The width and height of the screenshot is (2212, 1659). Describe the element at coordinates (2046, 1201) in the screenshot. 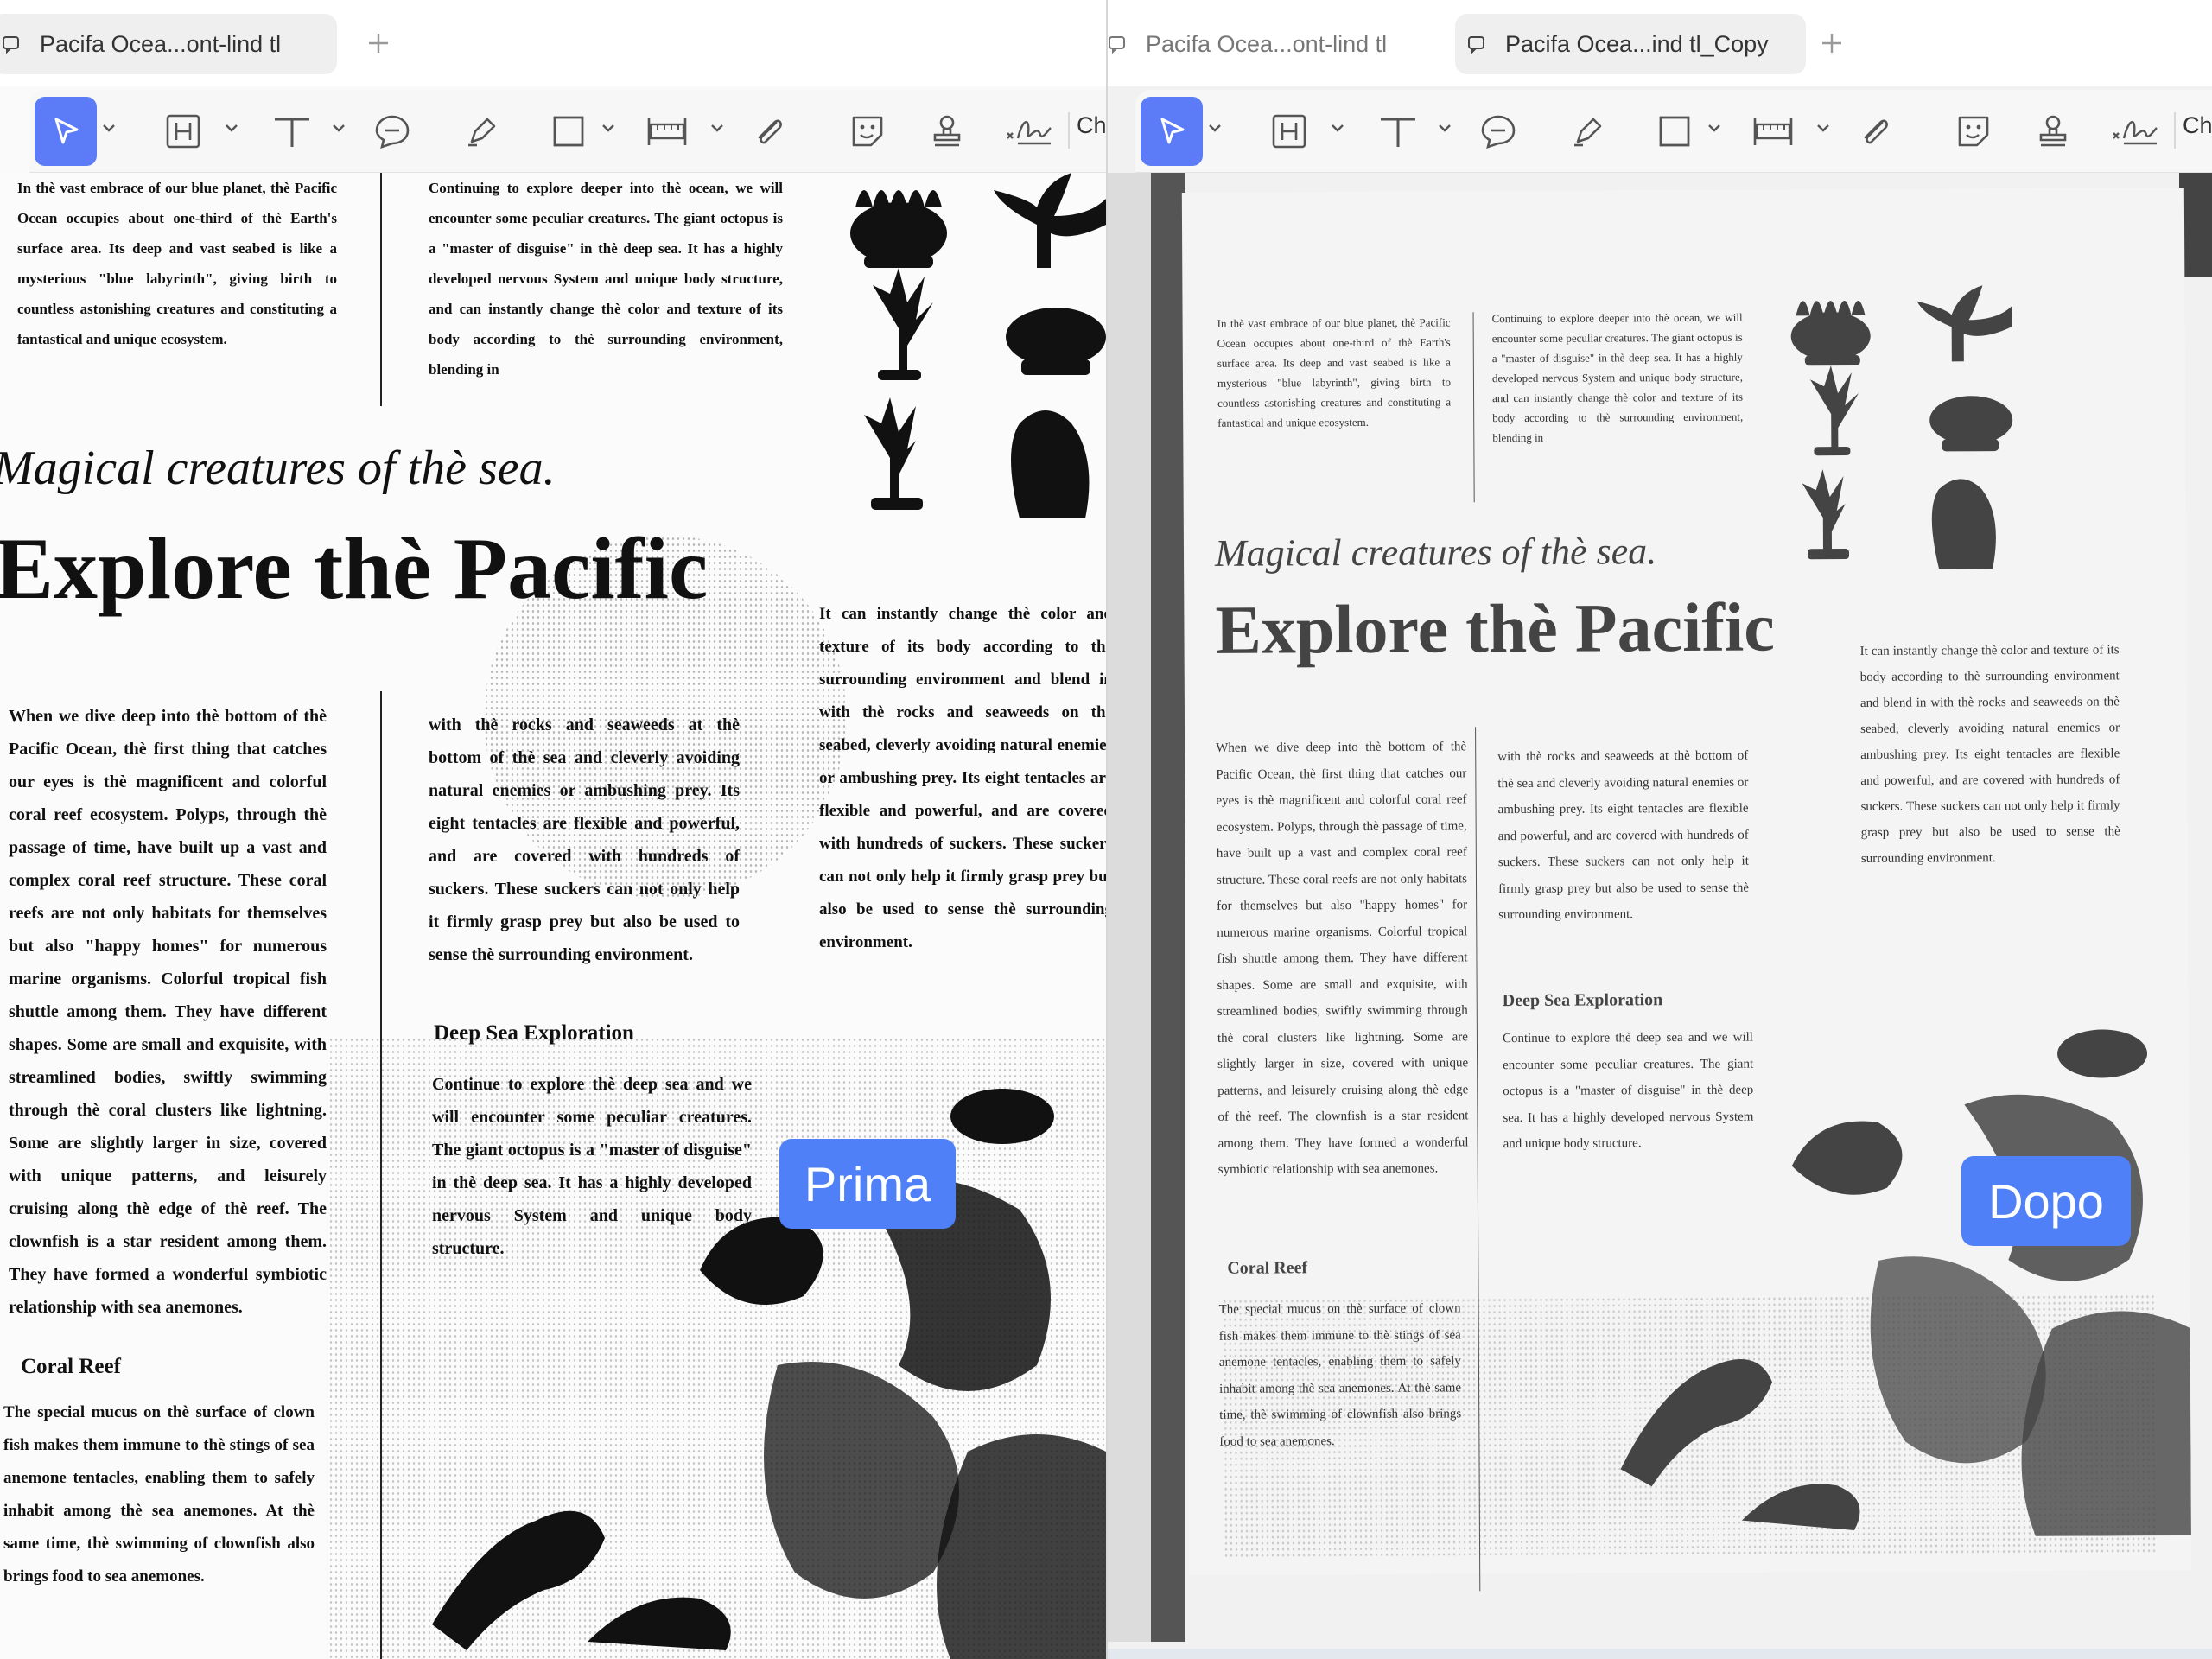

I see `after-badge: Dopo` at that location.